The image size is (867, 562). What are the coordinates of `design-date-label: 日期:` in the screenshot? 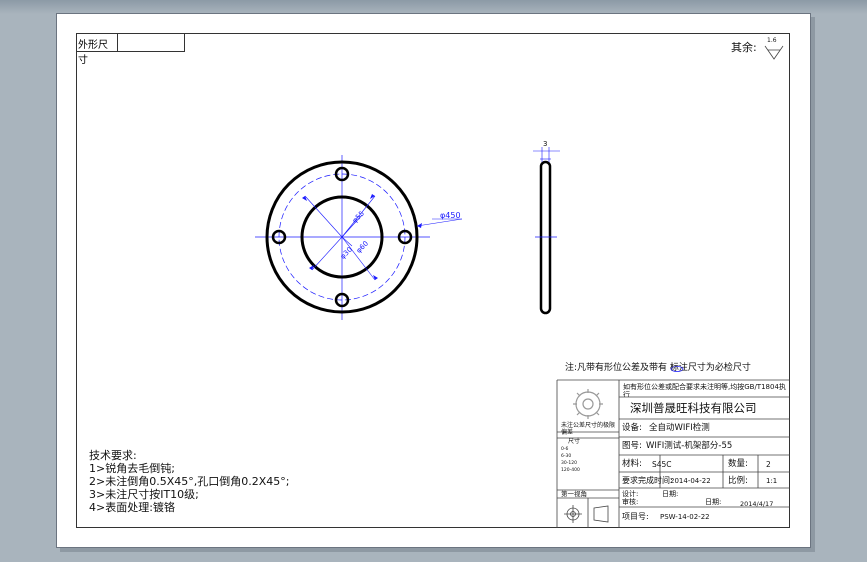 It's located at (670, 494).